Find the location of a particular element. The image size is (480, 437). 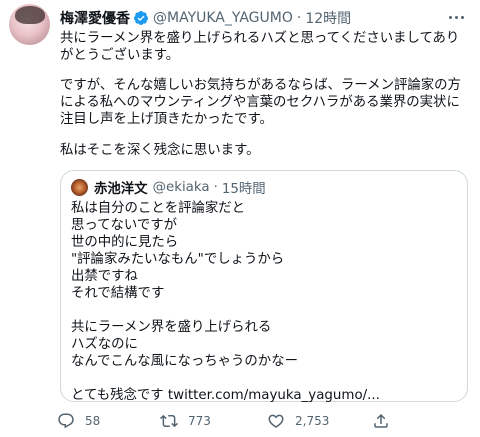

share-button is located at coordinates (381, 421).